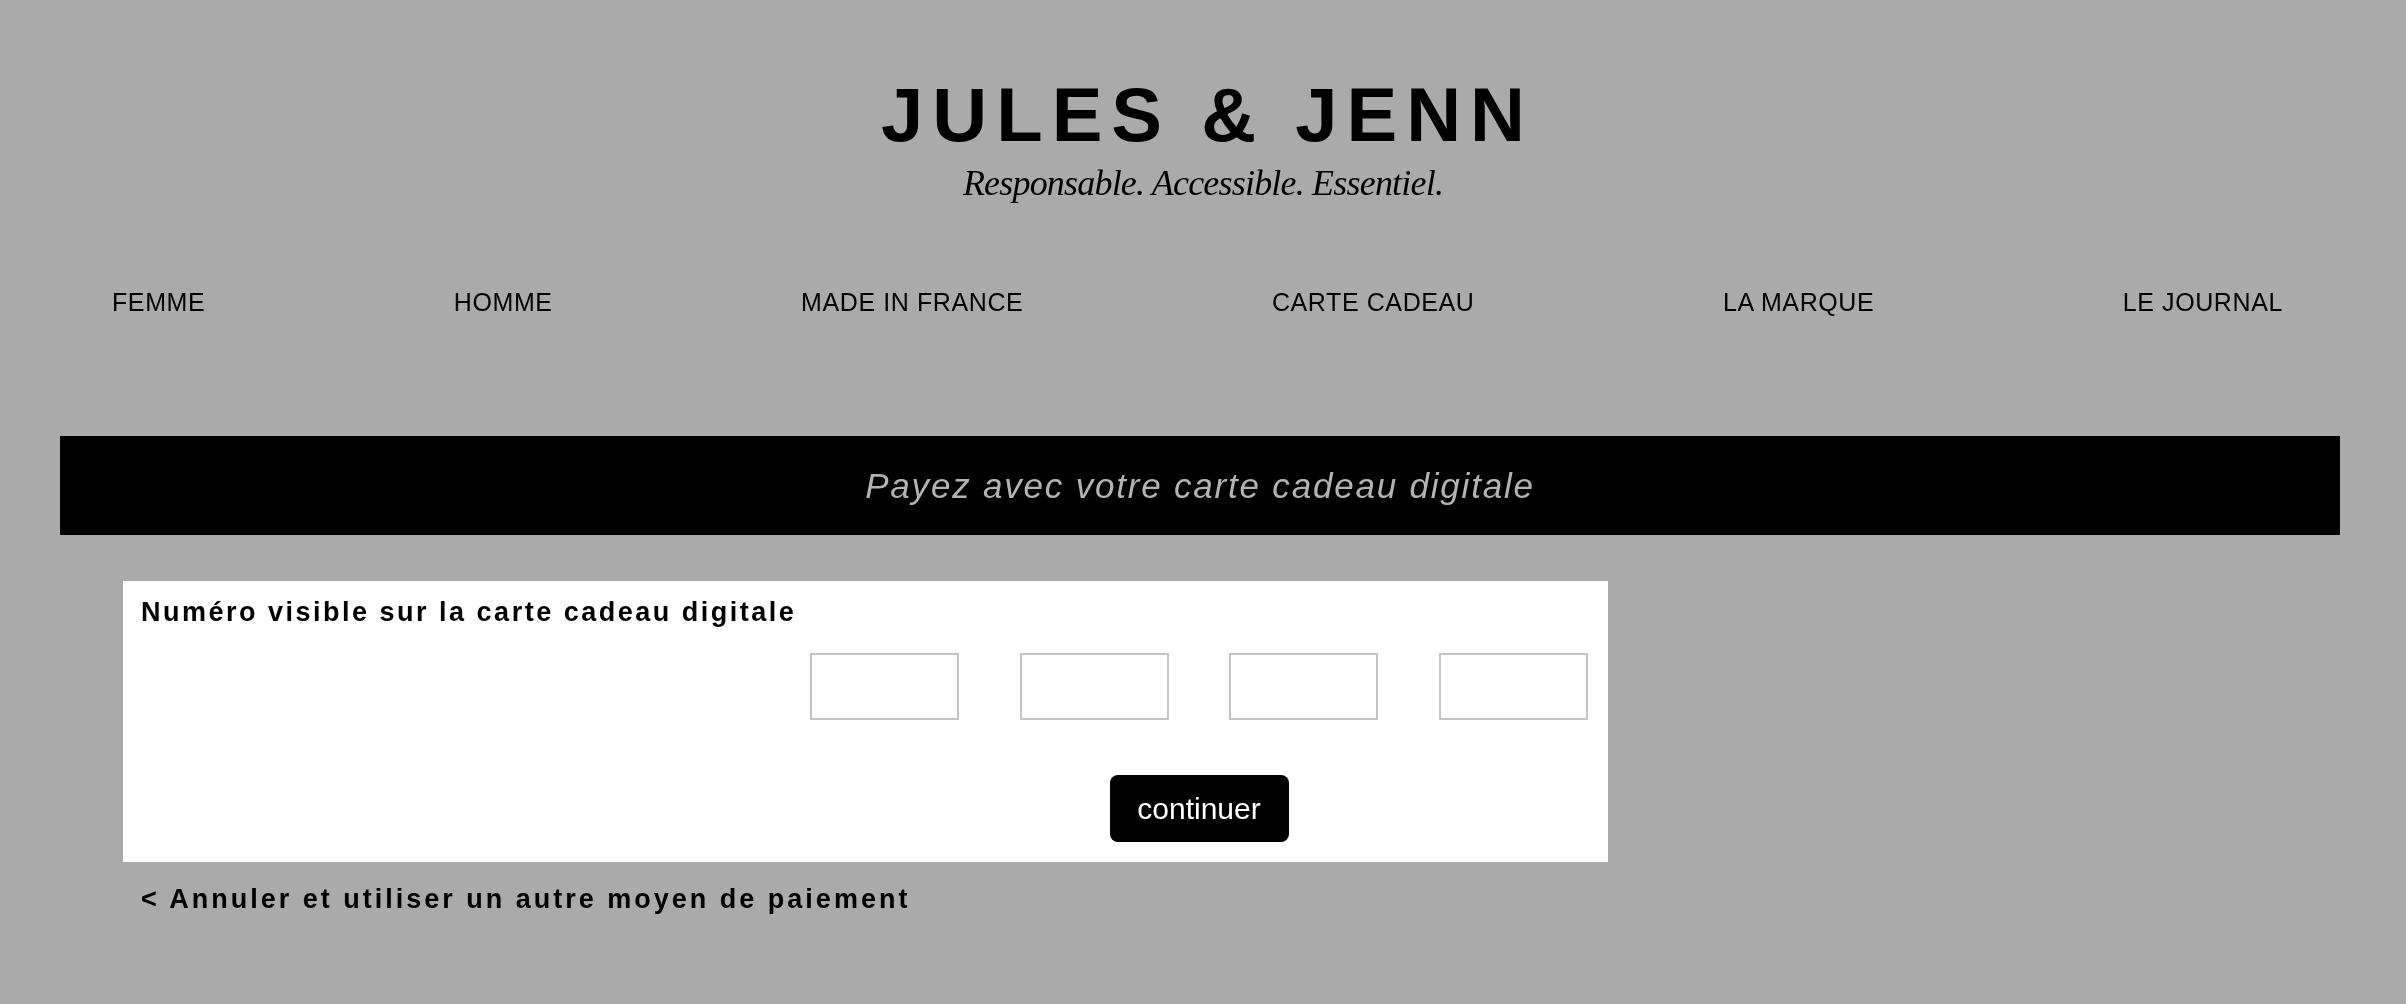 The height and width of the screenshot is (1004, 2406). Describe the element at coordinates (1199, 808) in the screenshot. I see `continue-button: continuer` at that location.